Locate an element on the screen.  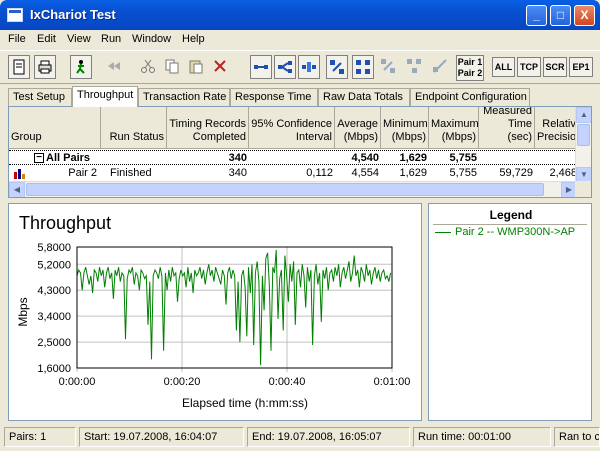
swap-endpoints-icon is located at coordinates (363, 67).